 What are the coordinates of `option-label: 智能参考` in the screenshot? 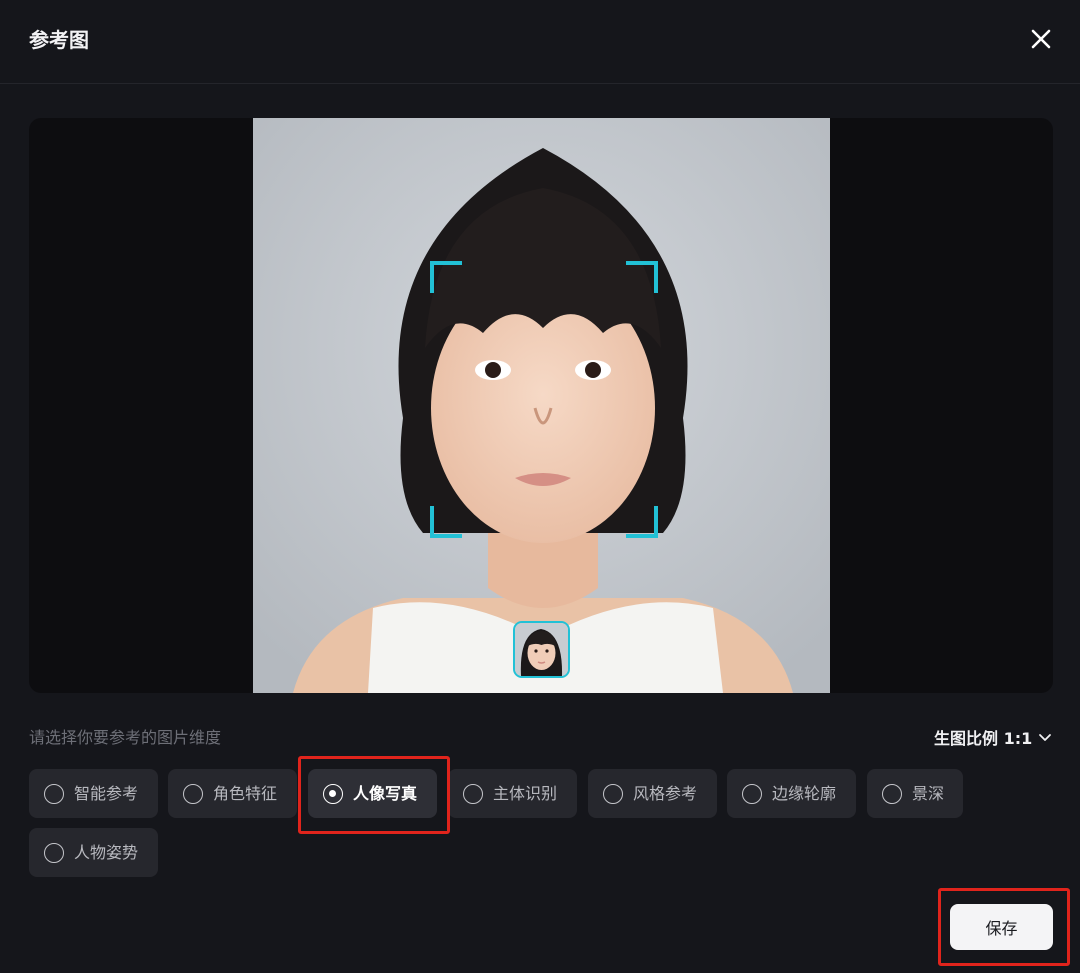 It's located at (106, 793).